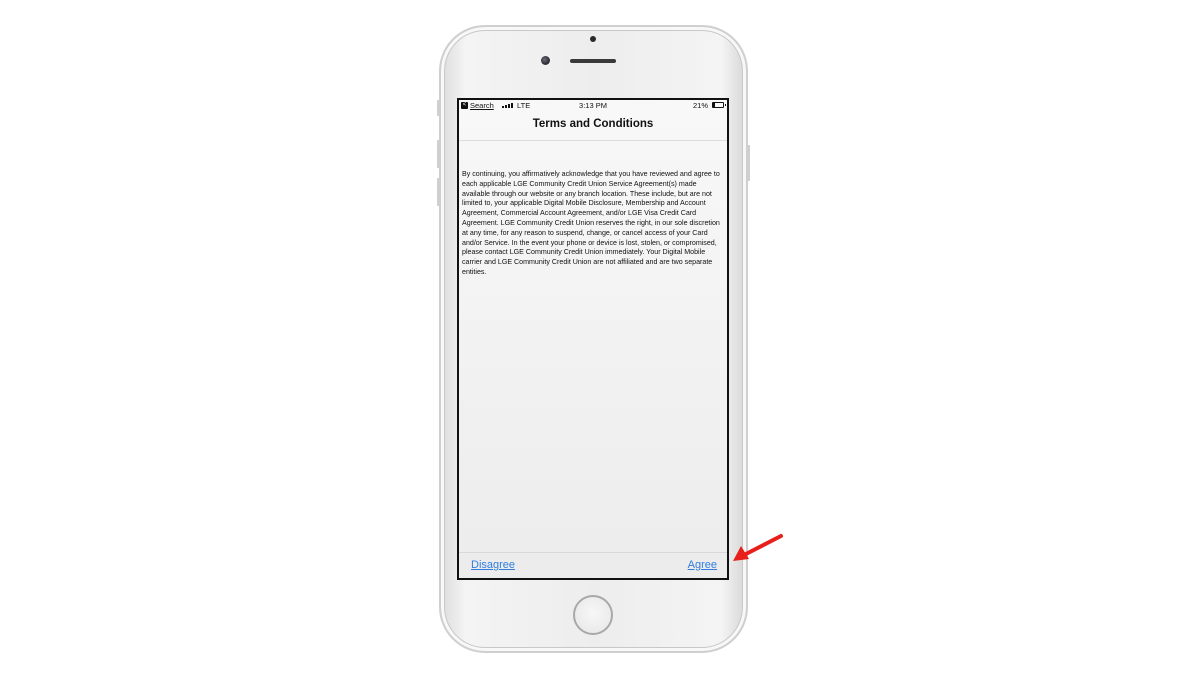  Describe the element at coordinates (438, 154) in the screenshot. I see `volume-up-button` at that location.